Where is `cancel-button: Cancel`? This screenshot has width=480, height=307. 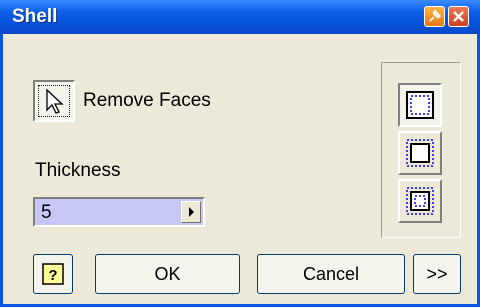 cancel-button: Cancel is located at coordinates (331, 274).